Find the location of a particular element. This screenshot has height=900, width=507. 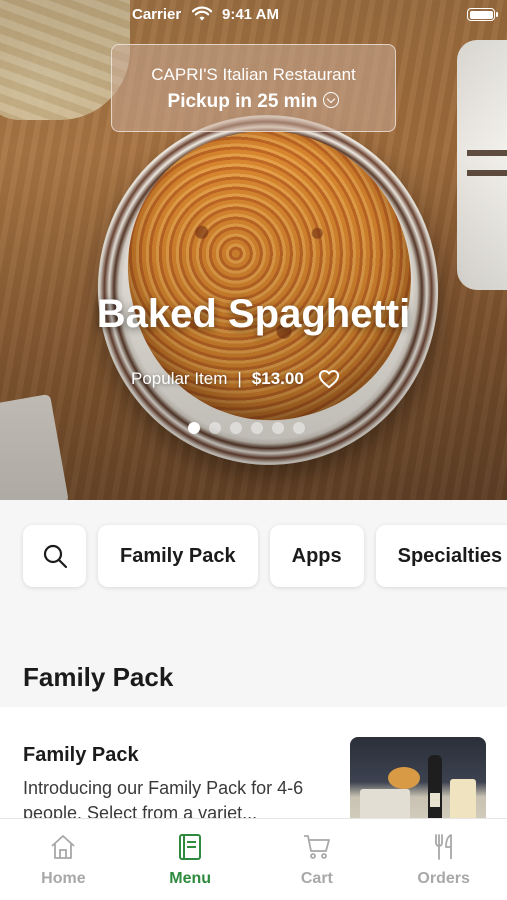

tab-bar: Home Menu Cart Orders is located at coordinates (253, 859).